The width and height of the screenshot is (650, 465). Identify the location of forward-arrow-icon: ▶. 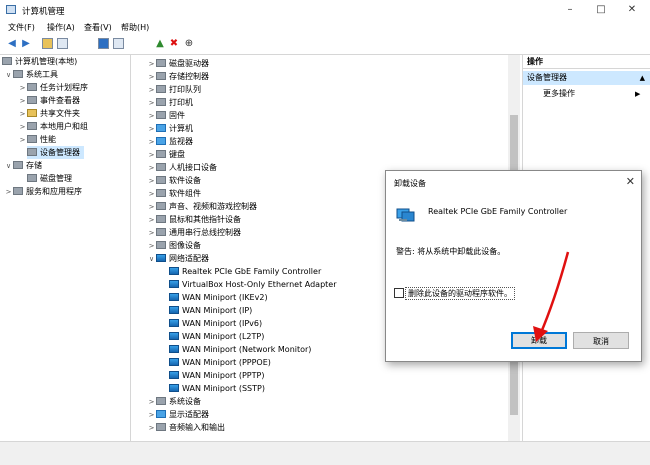
(26, 44).